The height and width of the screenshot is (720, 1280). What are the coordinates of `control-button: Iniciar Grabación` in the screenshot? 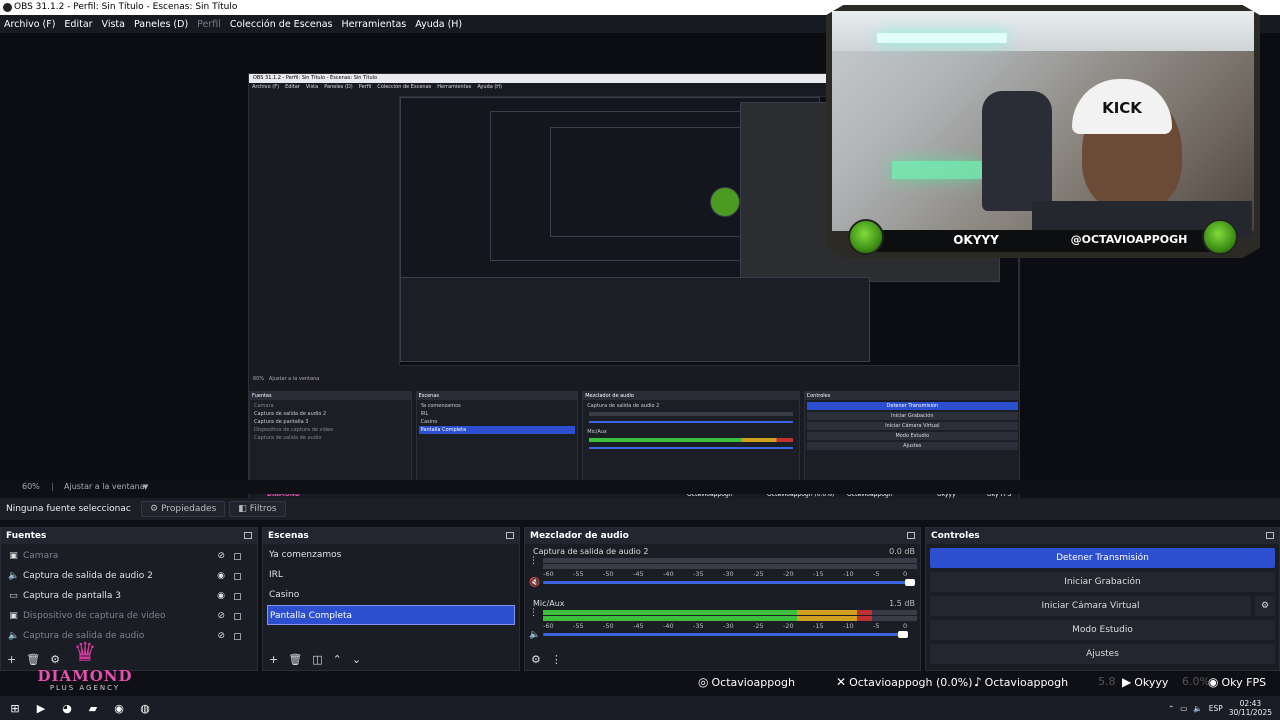 It's located at (1102, 582).